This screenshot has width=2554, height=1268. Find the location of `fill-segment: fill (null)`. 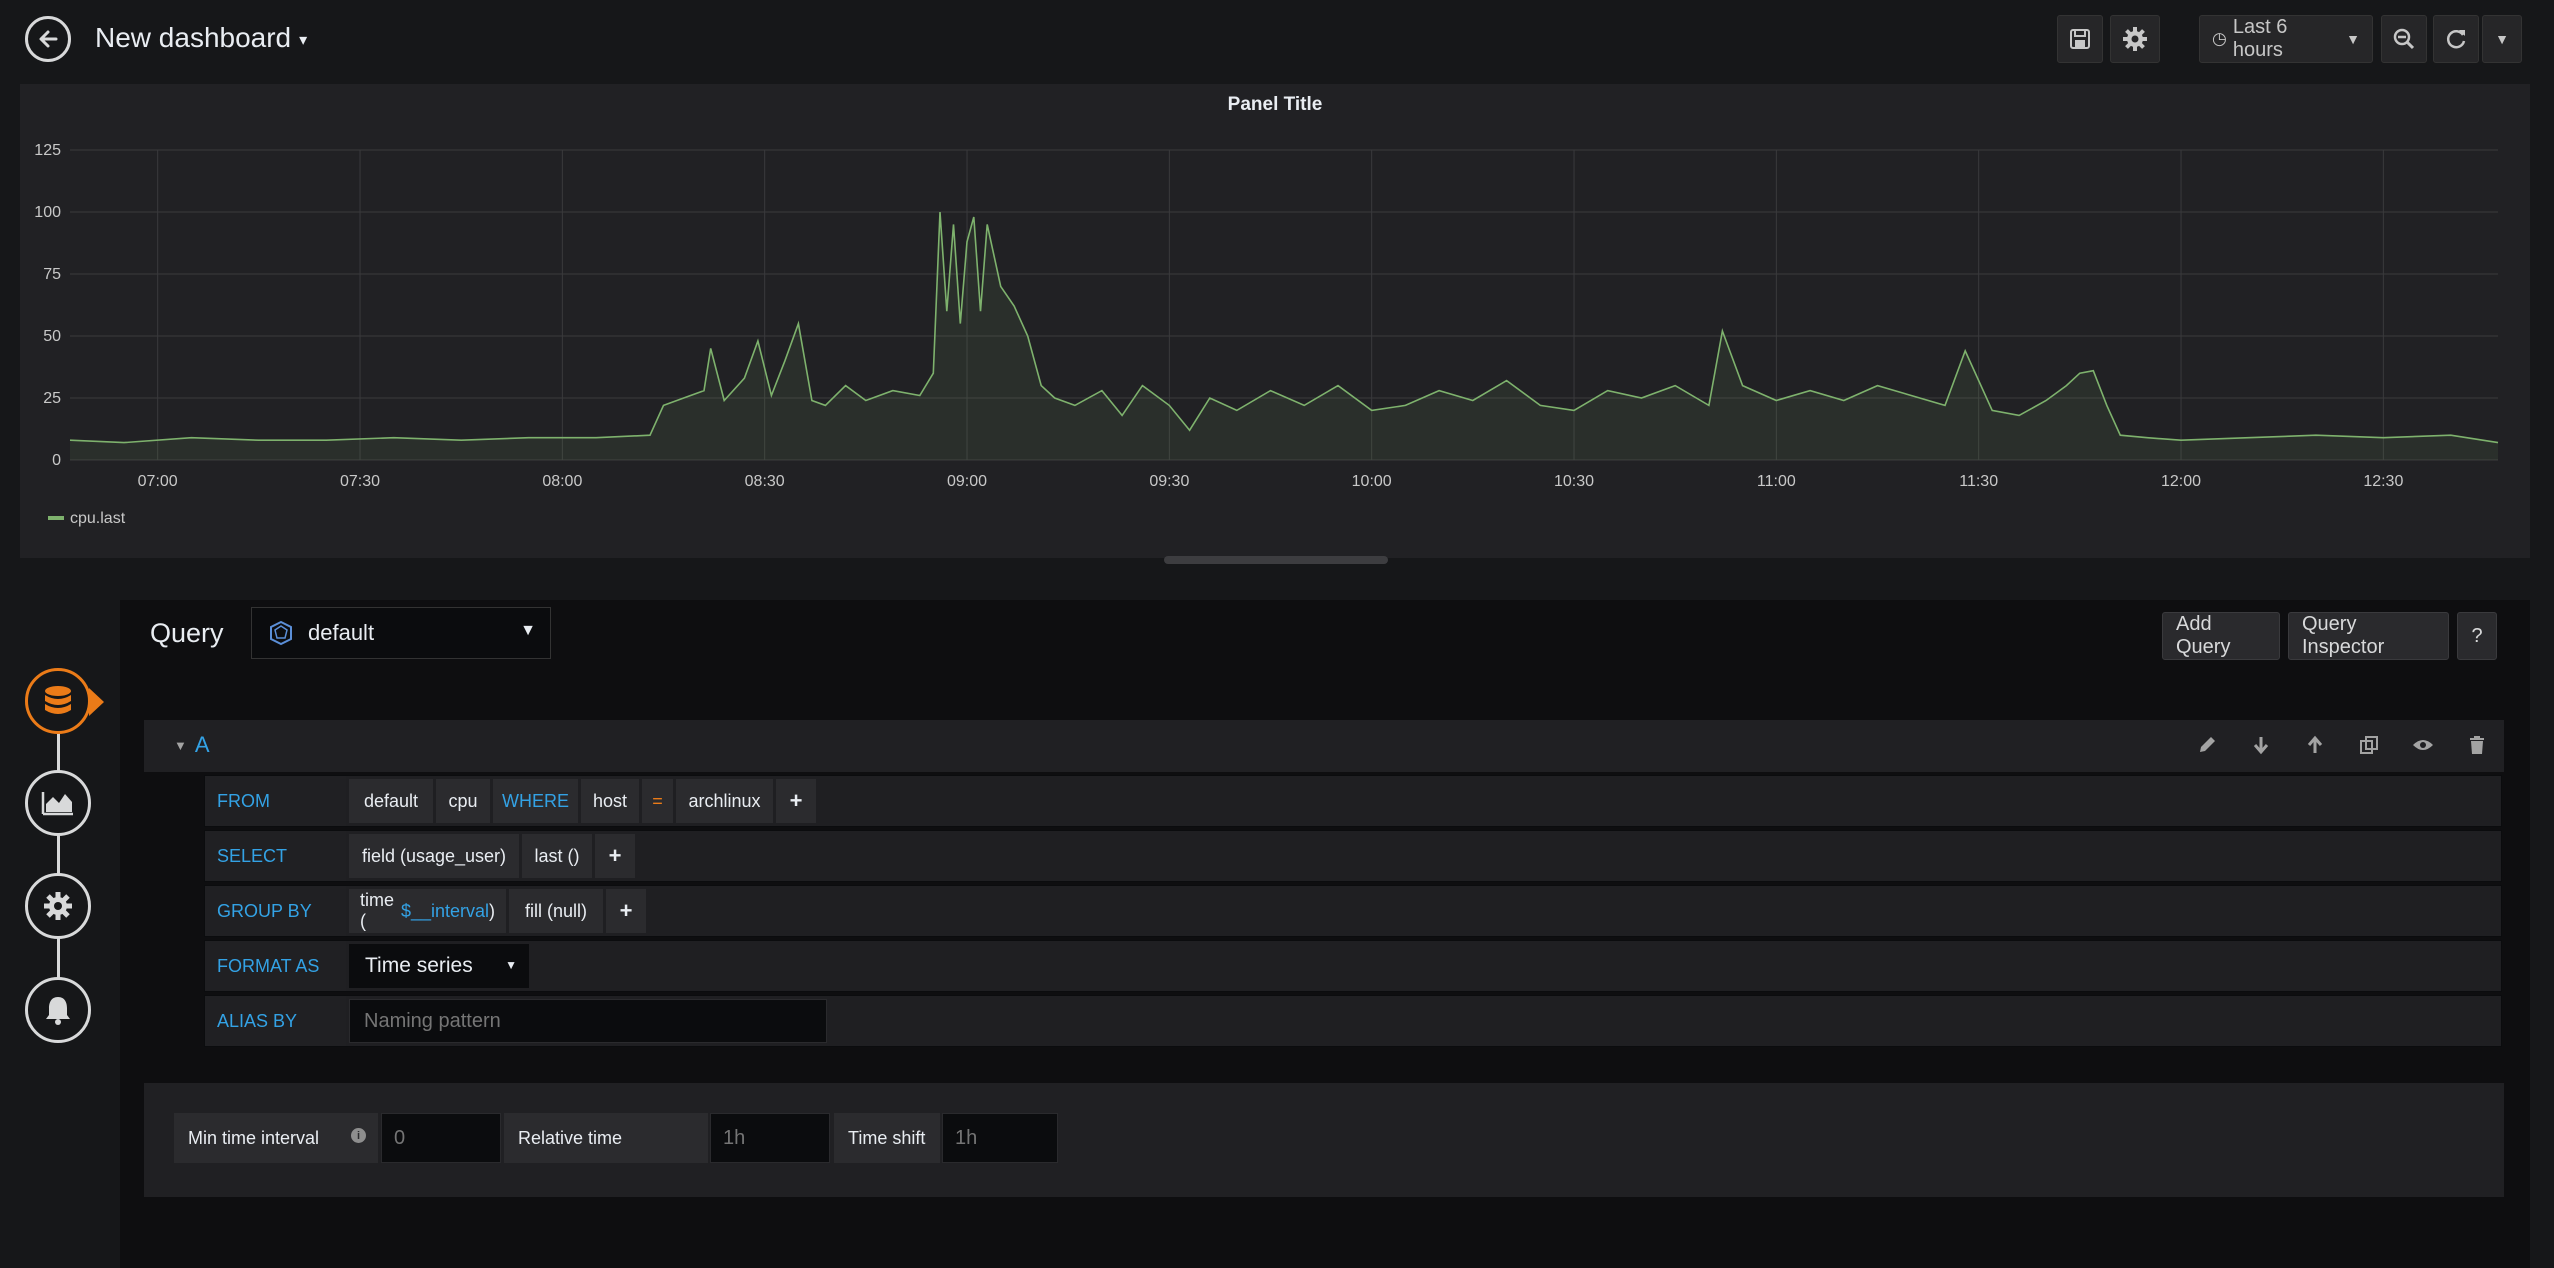

fill-segment: fill (null) is located at coordinates (556, 911).